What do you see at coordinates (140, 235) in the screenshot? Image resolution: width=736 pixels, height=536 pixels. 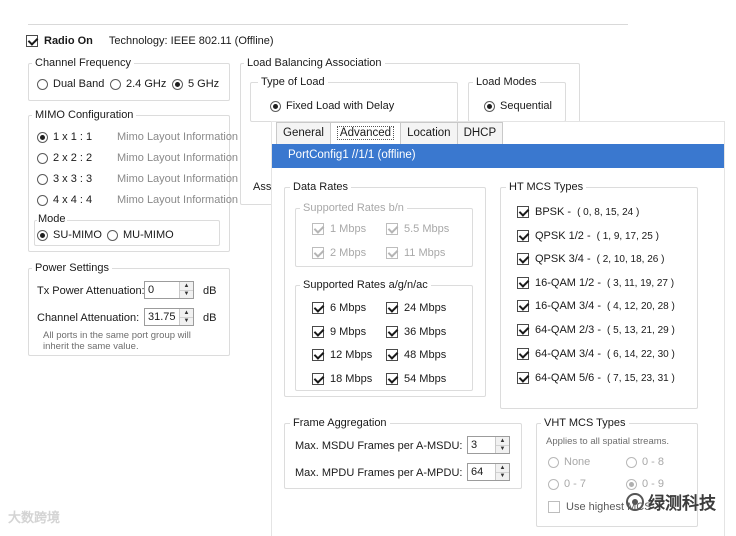 I see `mode-option-mu: MU-MIMO` at bounding box center [140, 235].